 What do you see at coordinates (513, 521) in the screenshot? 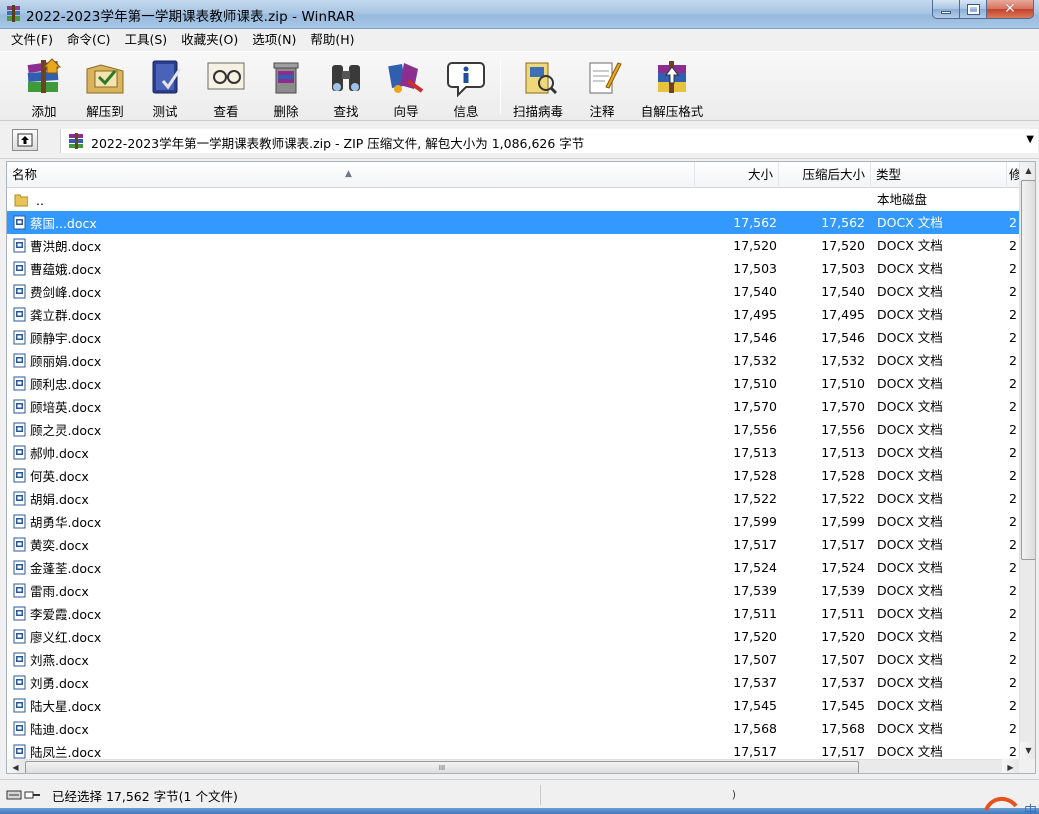
I see `file-row: 胡勇华.docx 17,599 17,599 DOCX 文档 2` at bounding box center [513, 521].